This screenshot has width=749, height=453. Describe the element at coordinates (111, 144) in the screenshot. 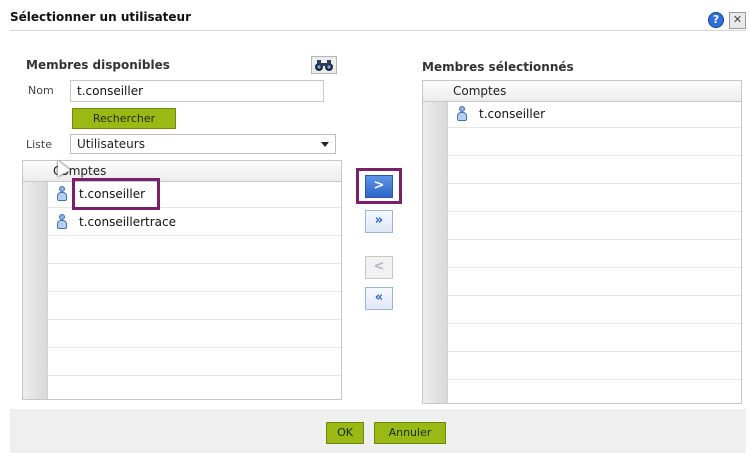

I see `list-select-value: Utilisateurs` at that location.